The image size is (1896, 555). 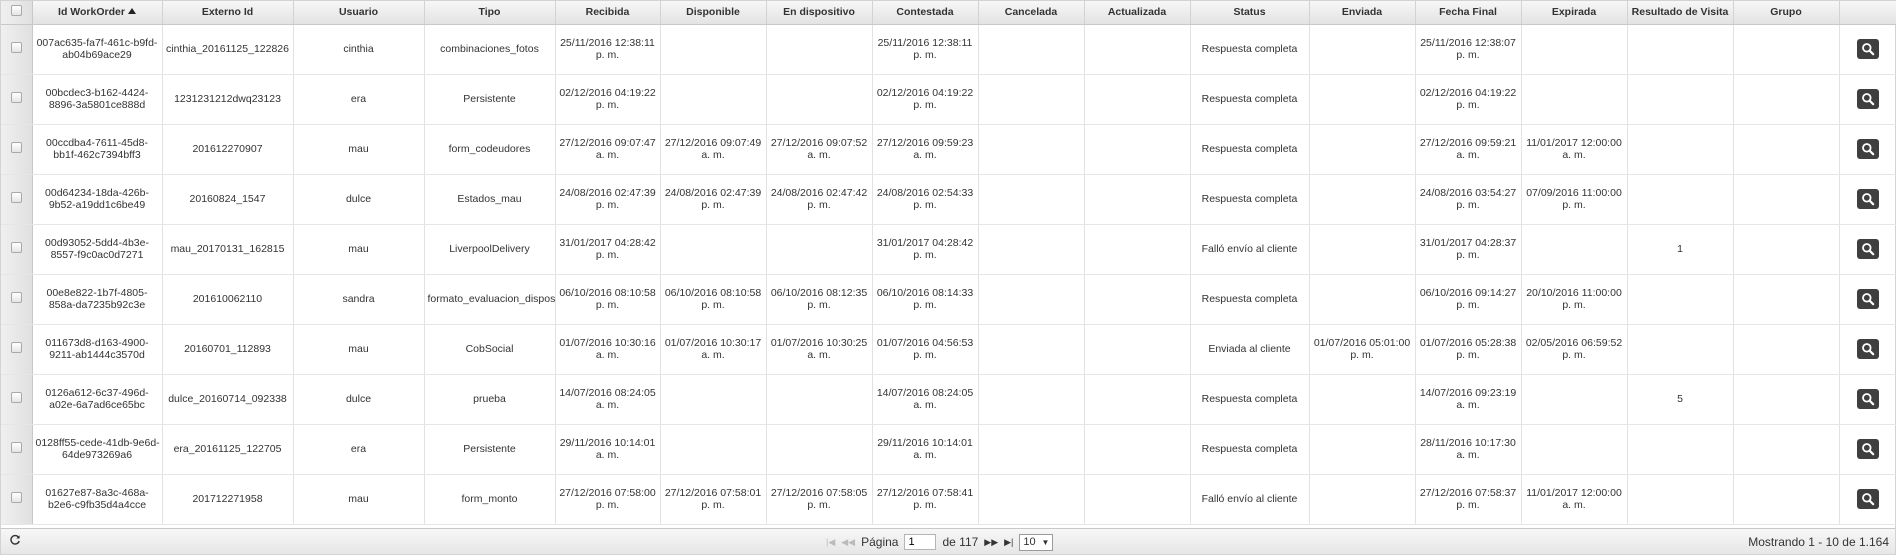 I want to click on column-header-en-dispositivo: En dispositivo, so click(x=819, y=13).